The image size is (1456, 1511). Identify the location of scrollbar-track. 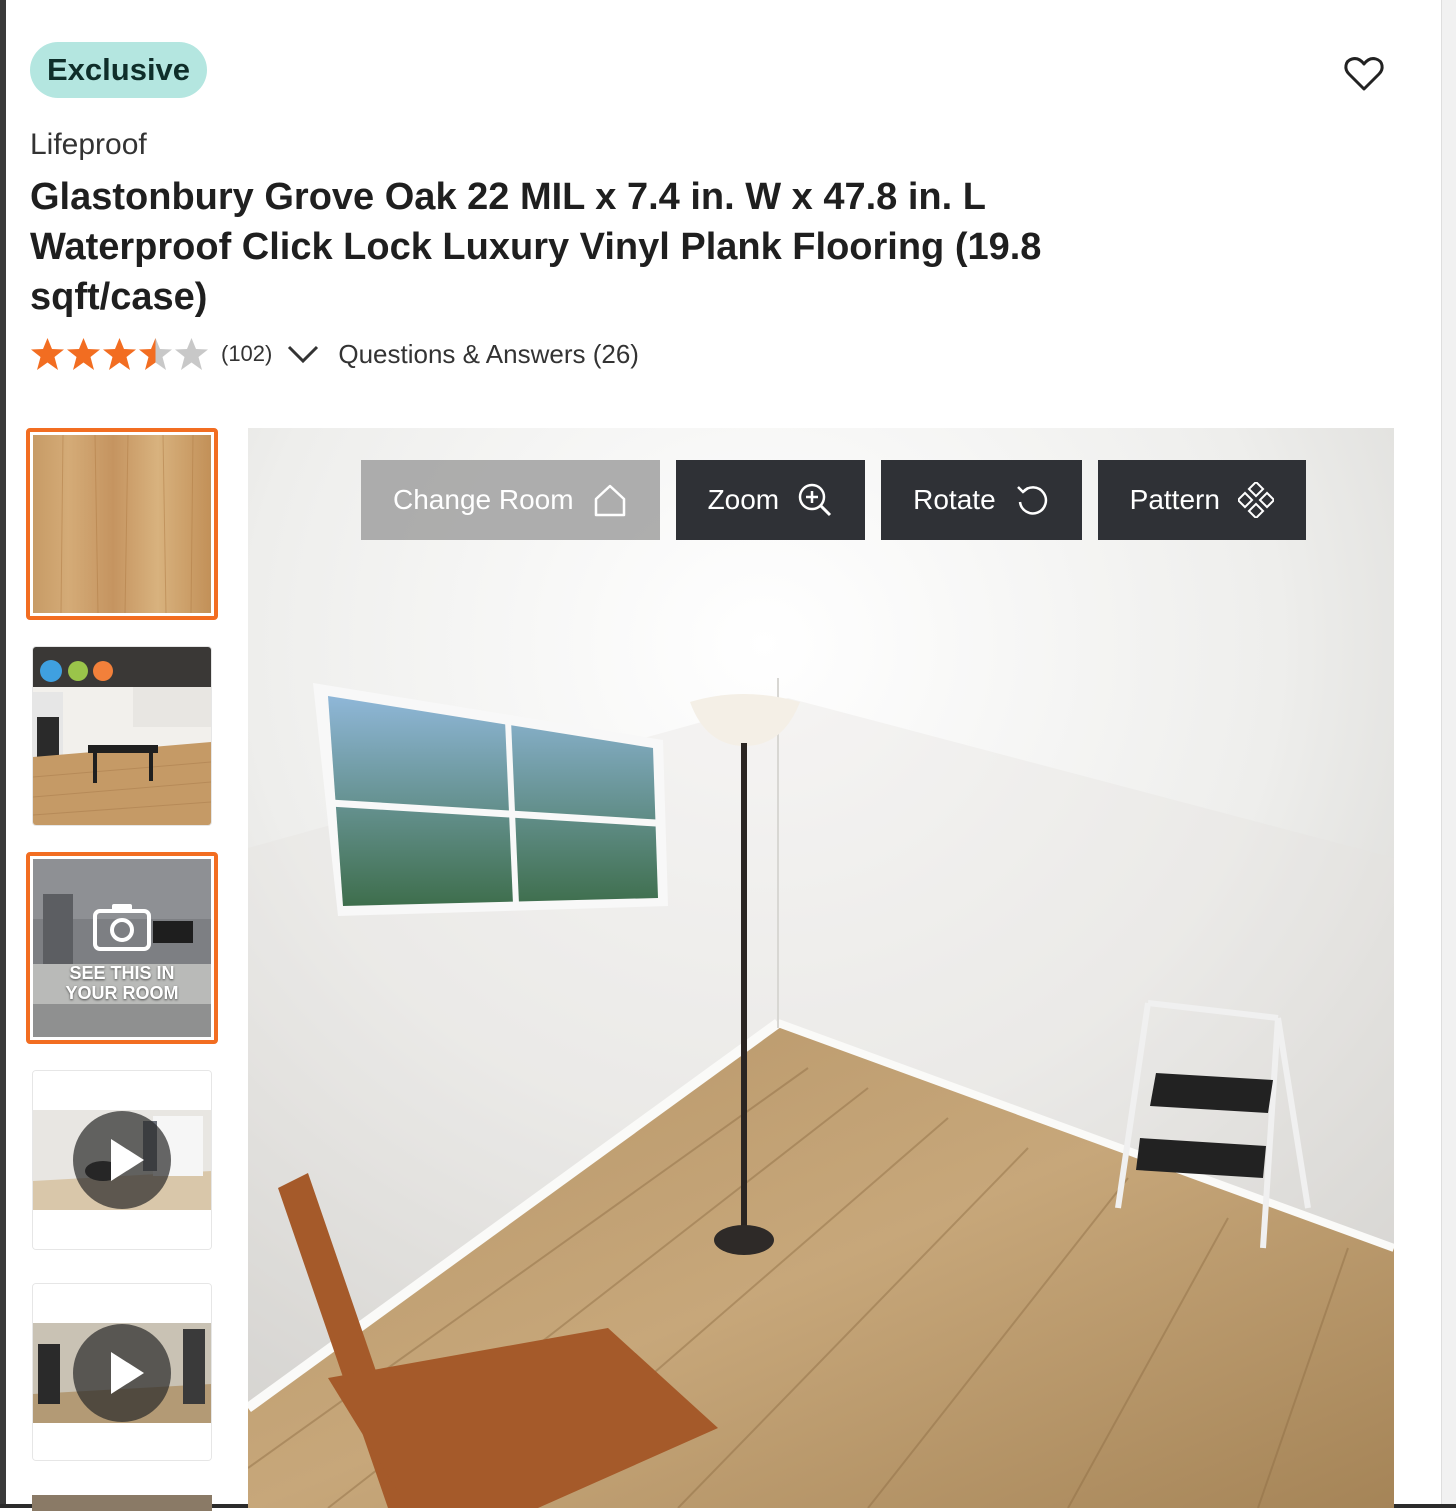
(1448, 754).